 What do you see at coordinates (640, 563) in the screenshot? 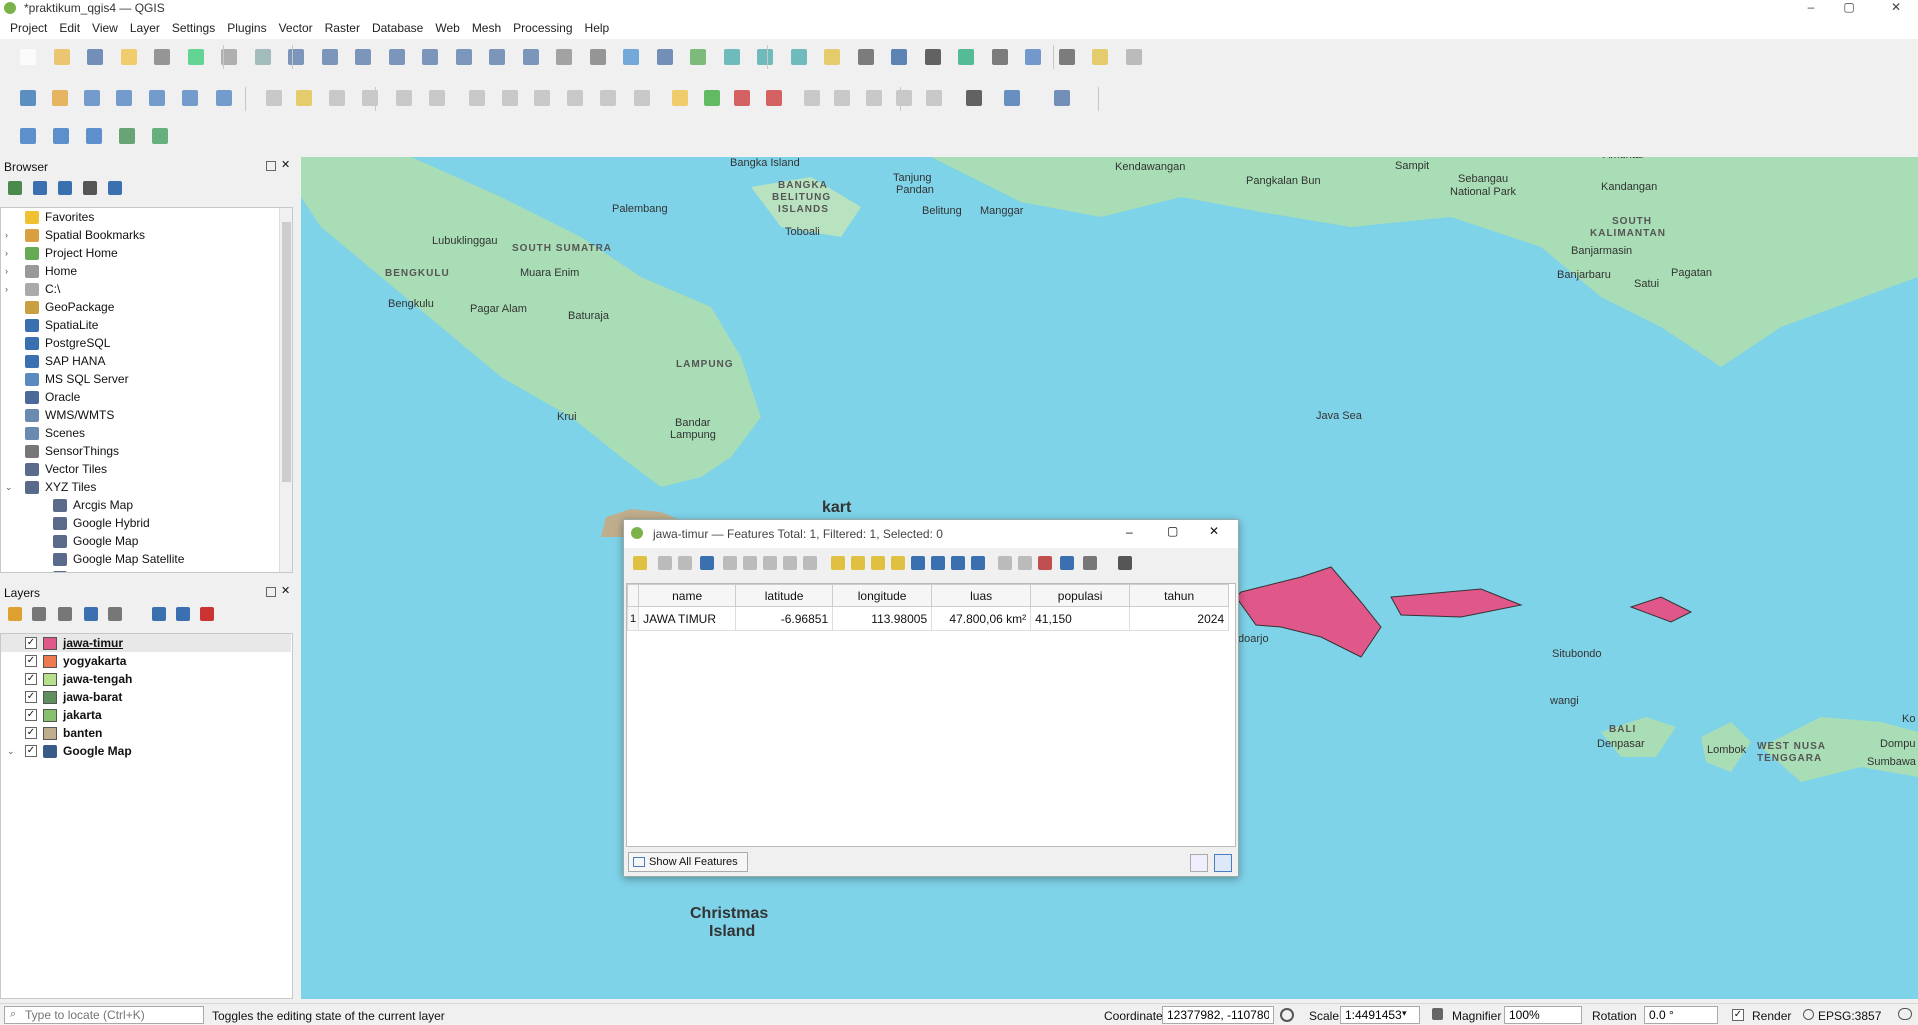
I see `toggle-editing-icon` at bounding box center [640, 563].